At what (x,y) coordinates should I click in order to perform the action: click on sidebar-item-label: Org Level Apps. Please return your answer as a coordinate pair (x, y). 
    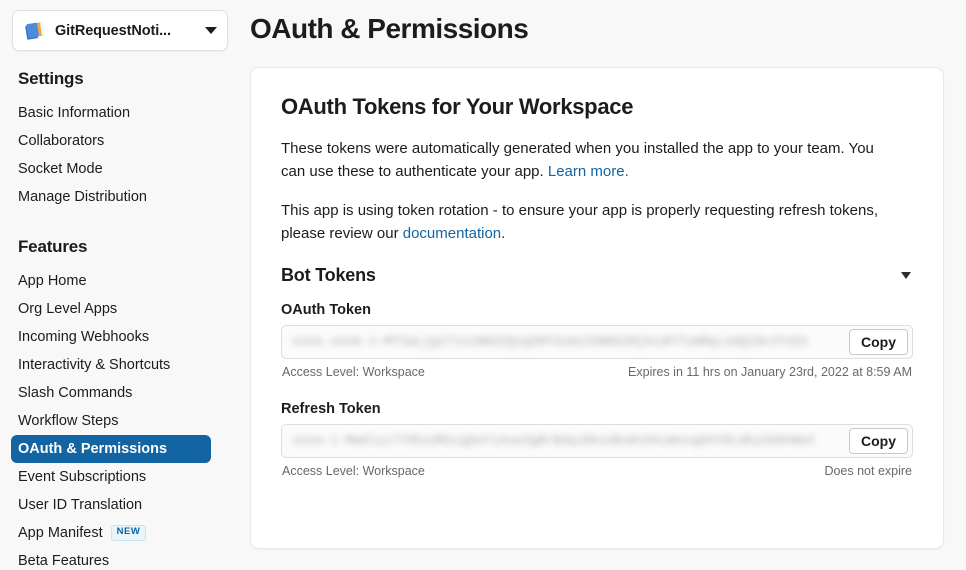
    Looking at the image, I should click on (68, 309).